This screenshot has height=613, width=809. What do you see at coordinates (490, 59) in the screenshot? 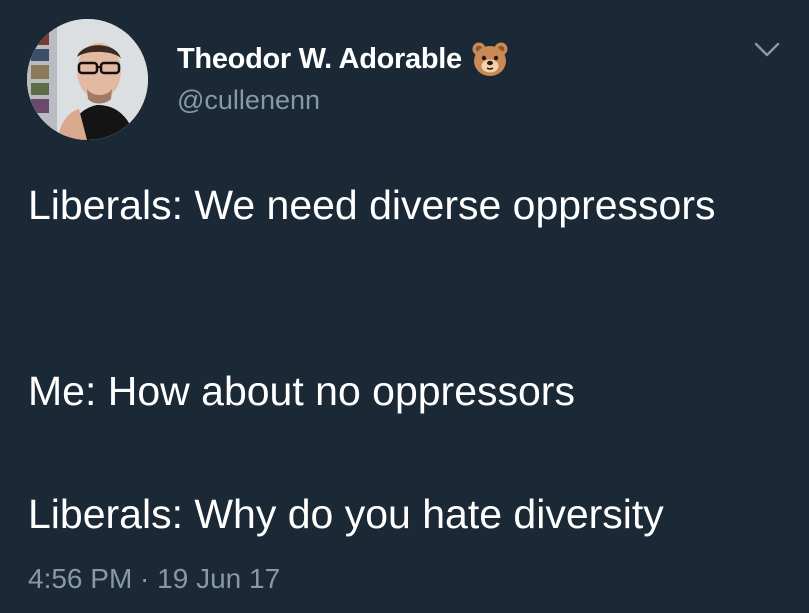
I see `bear-face-icon` at bounding box center [490, 59].